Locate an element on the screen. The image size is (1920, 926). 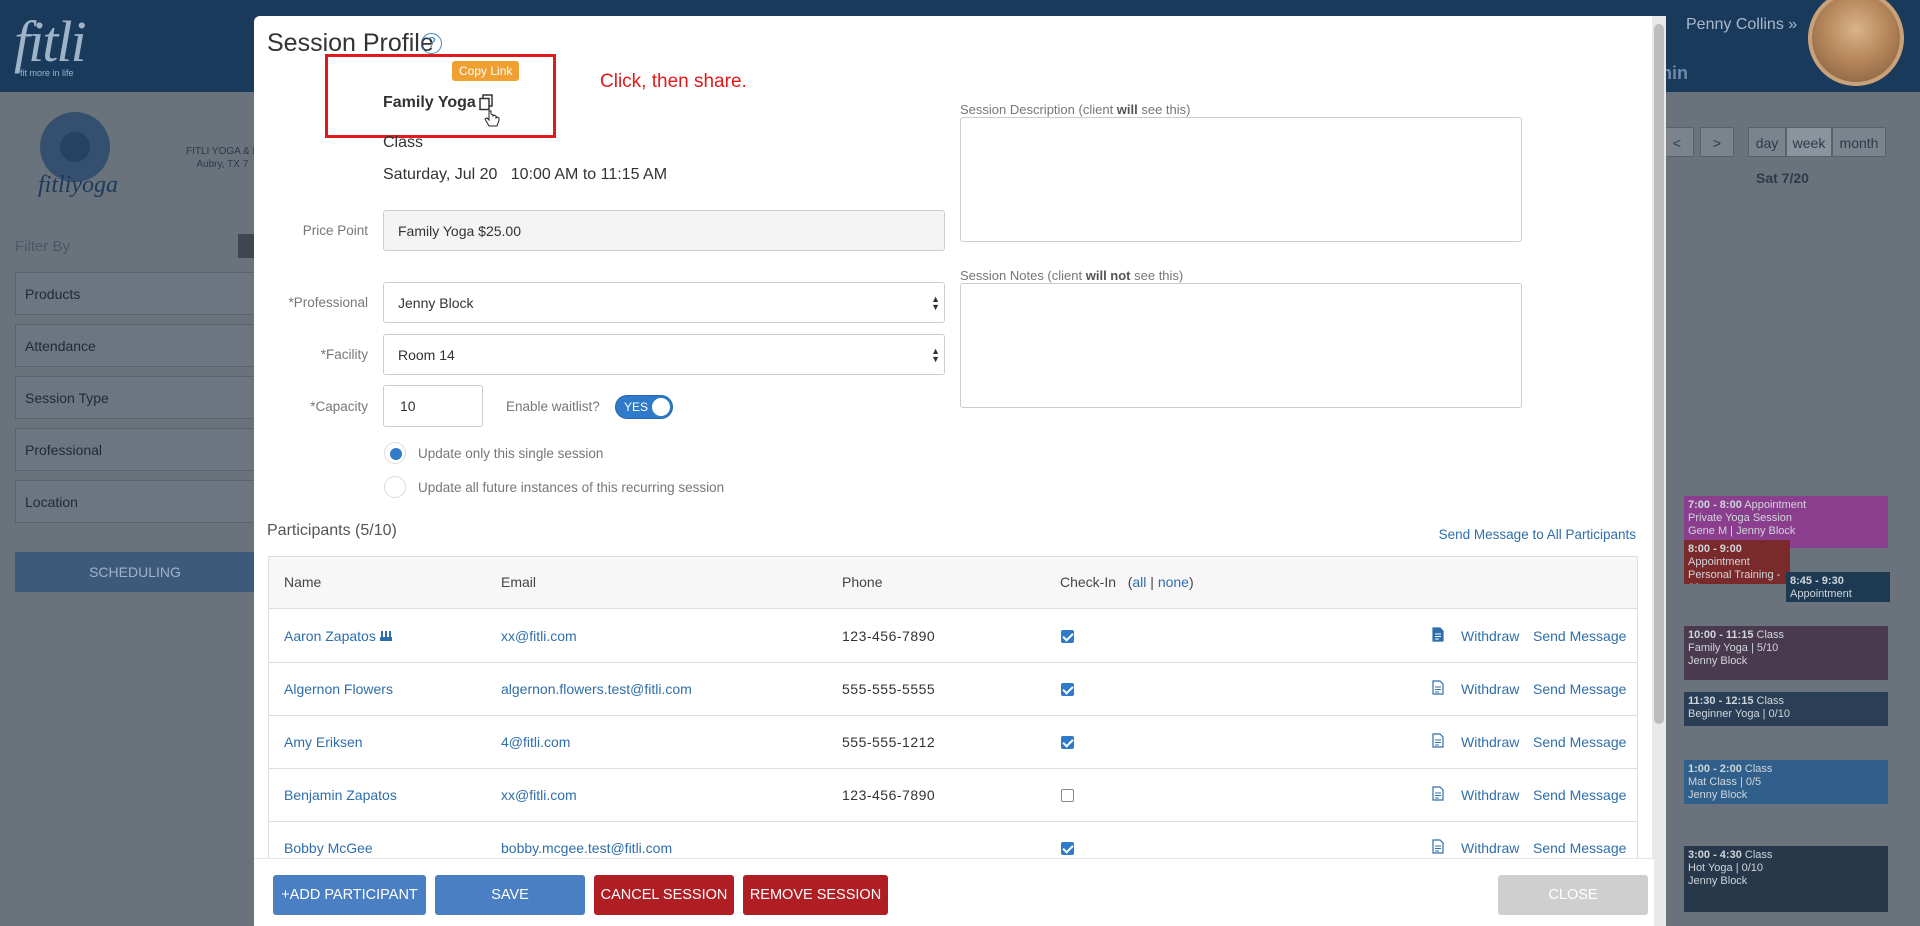
professional-label: *Professional is located at coordinates (328, 302).